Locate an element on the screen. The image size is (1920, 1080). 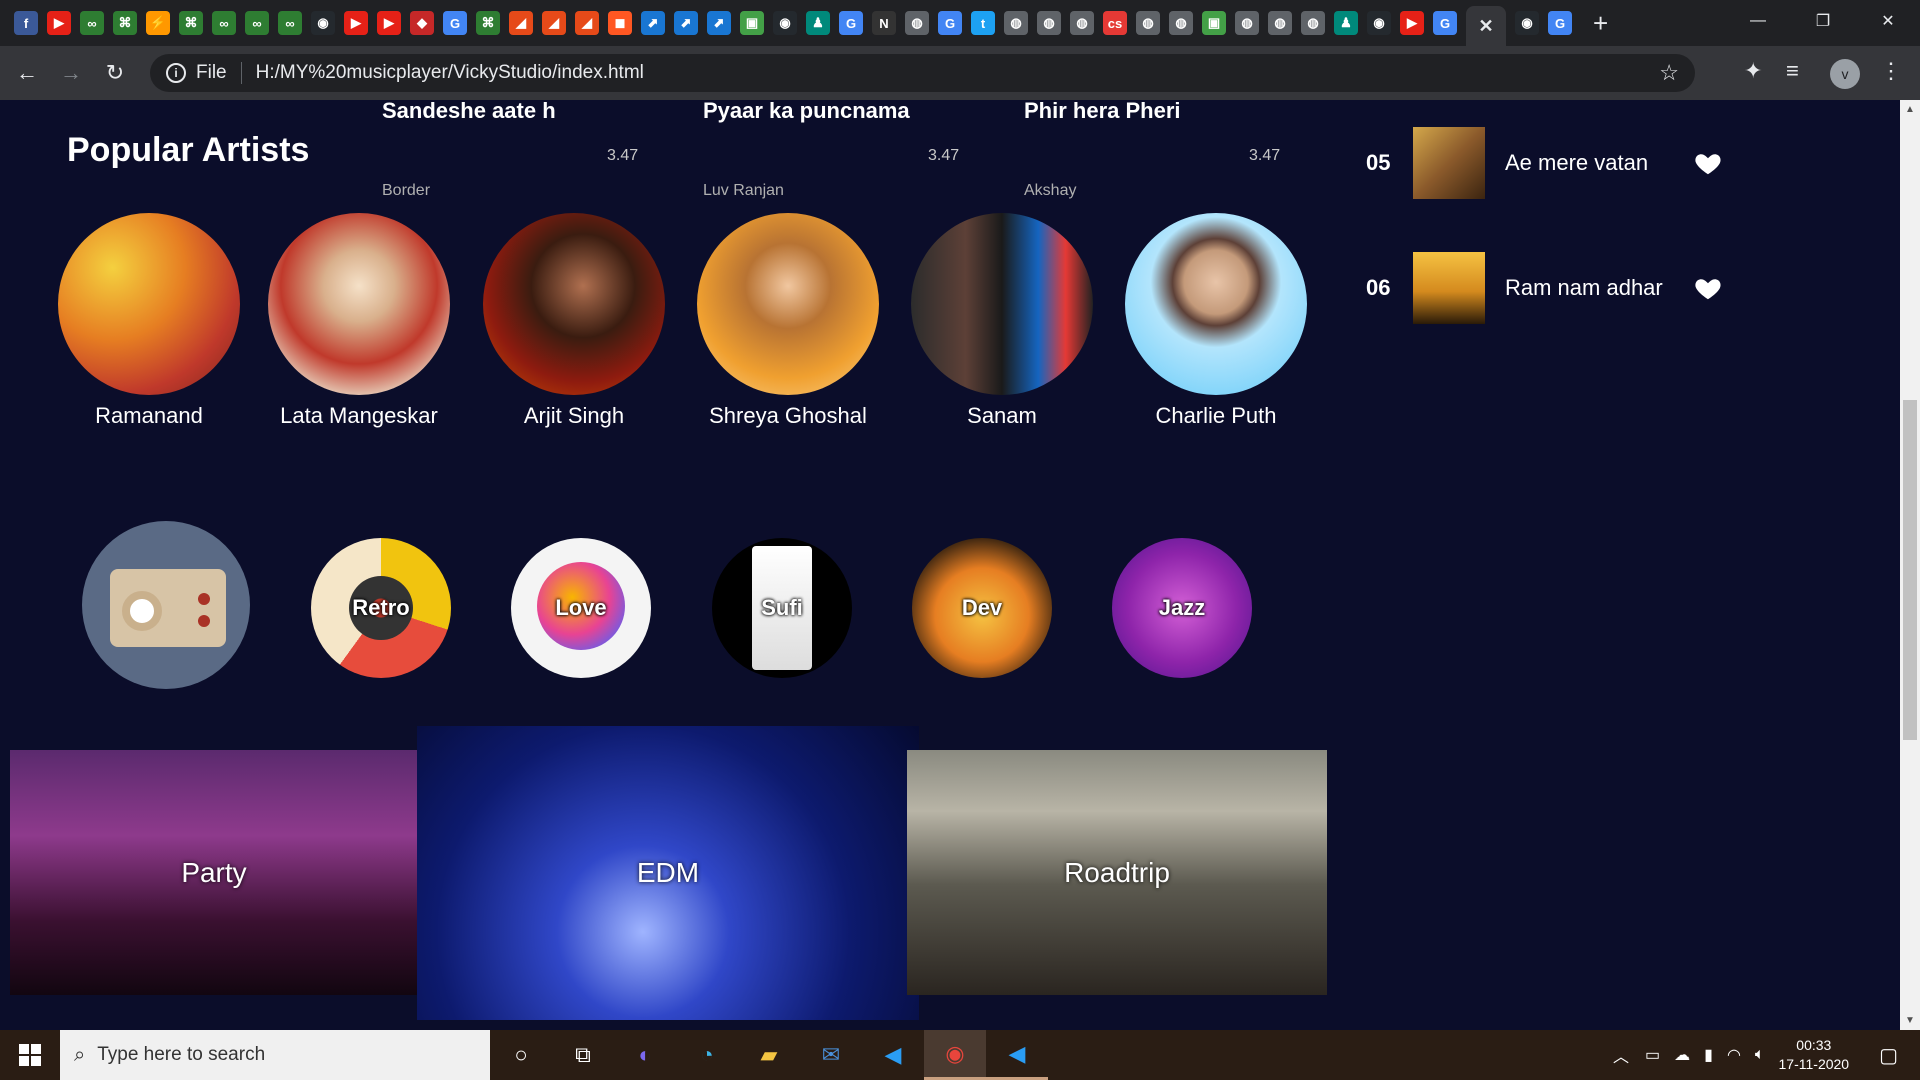
song-card-title: Pyaar ka puncnama is located at coordinates (806, 112).